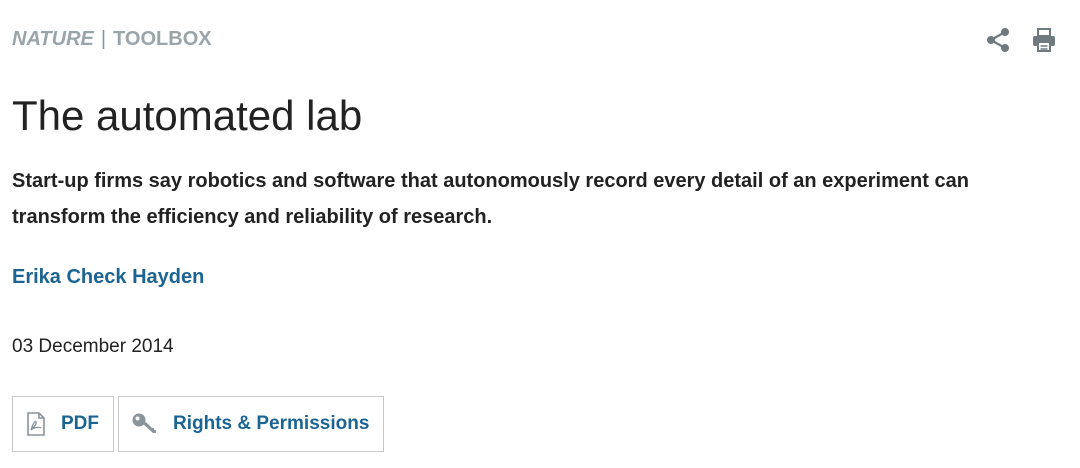 This screenshot has height=468, width=1080. Describe the element at coordinates (271, 423) in the screenshot. I see `rights-permissions-label: Rights & Permissions` at that location.